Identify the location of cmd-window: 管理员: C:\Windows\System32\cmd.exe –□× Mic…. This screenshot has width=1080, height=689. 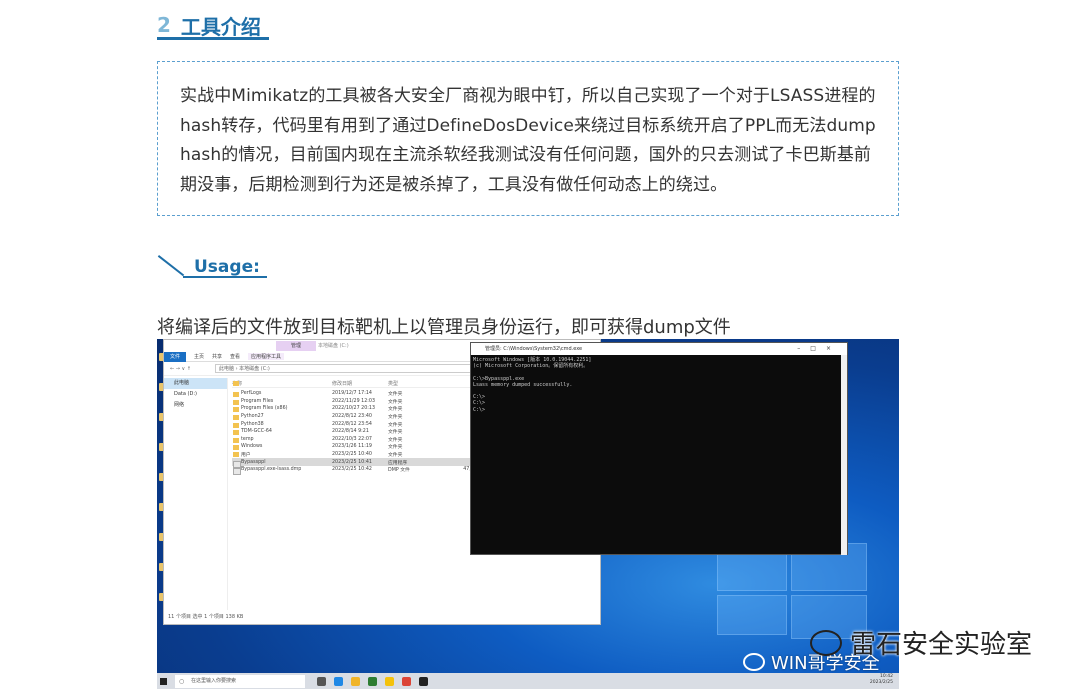
(659, 448).